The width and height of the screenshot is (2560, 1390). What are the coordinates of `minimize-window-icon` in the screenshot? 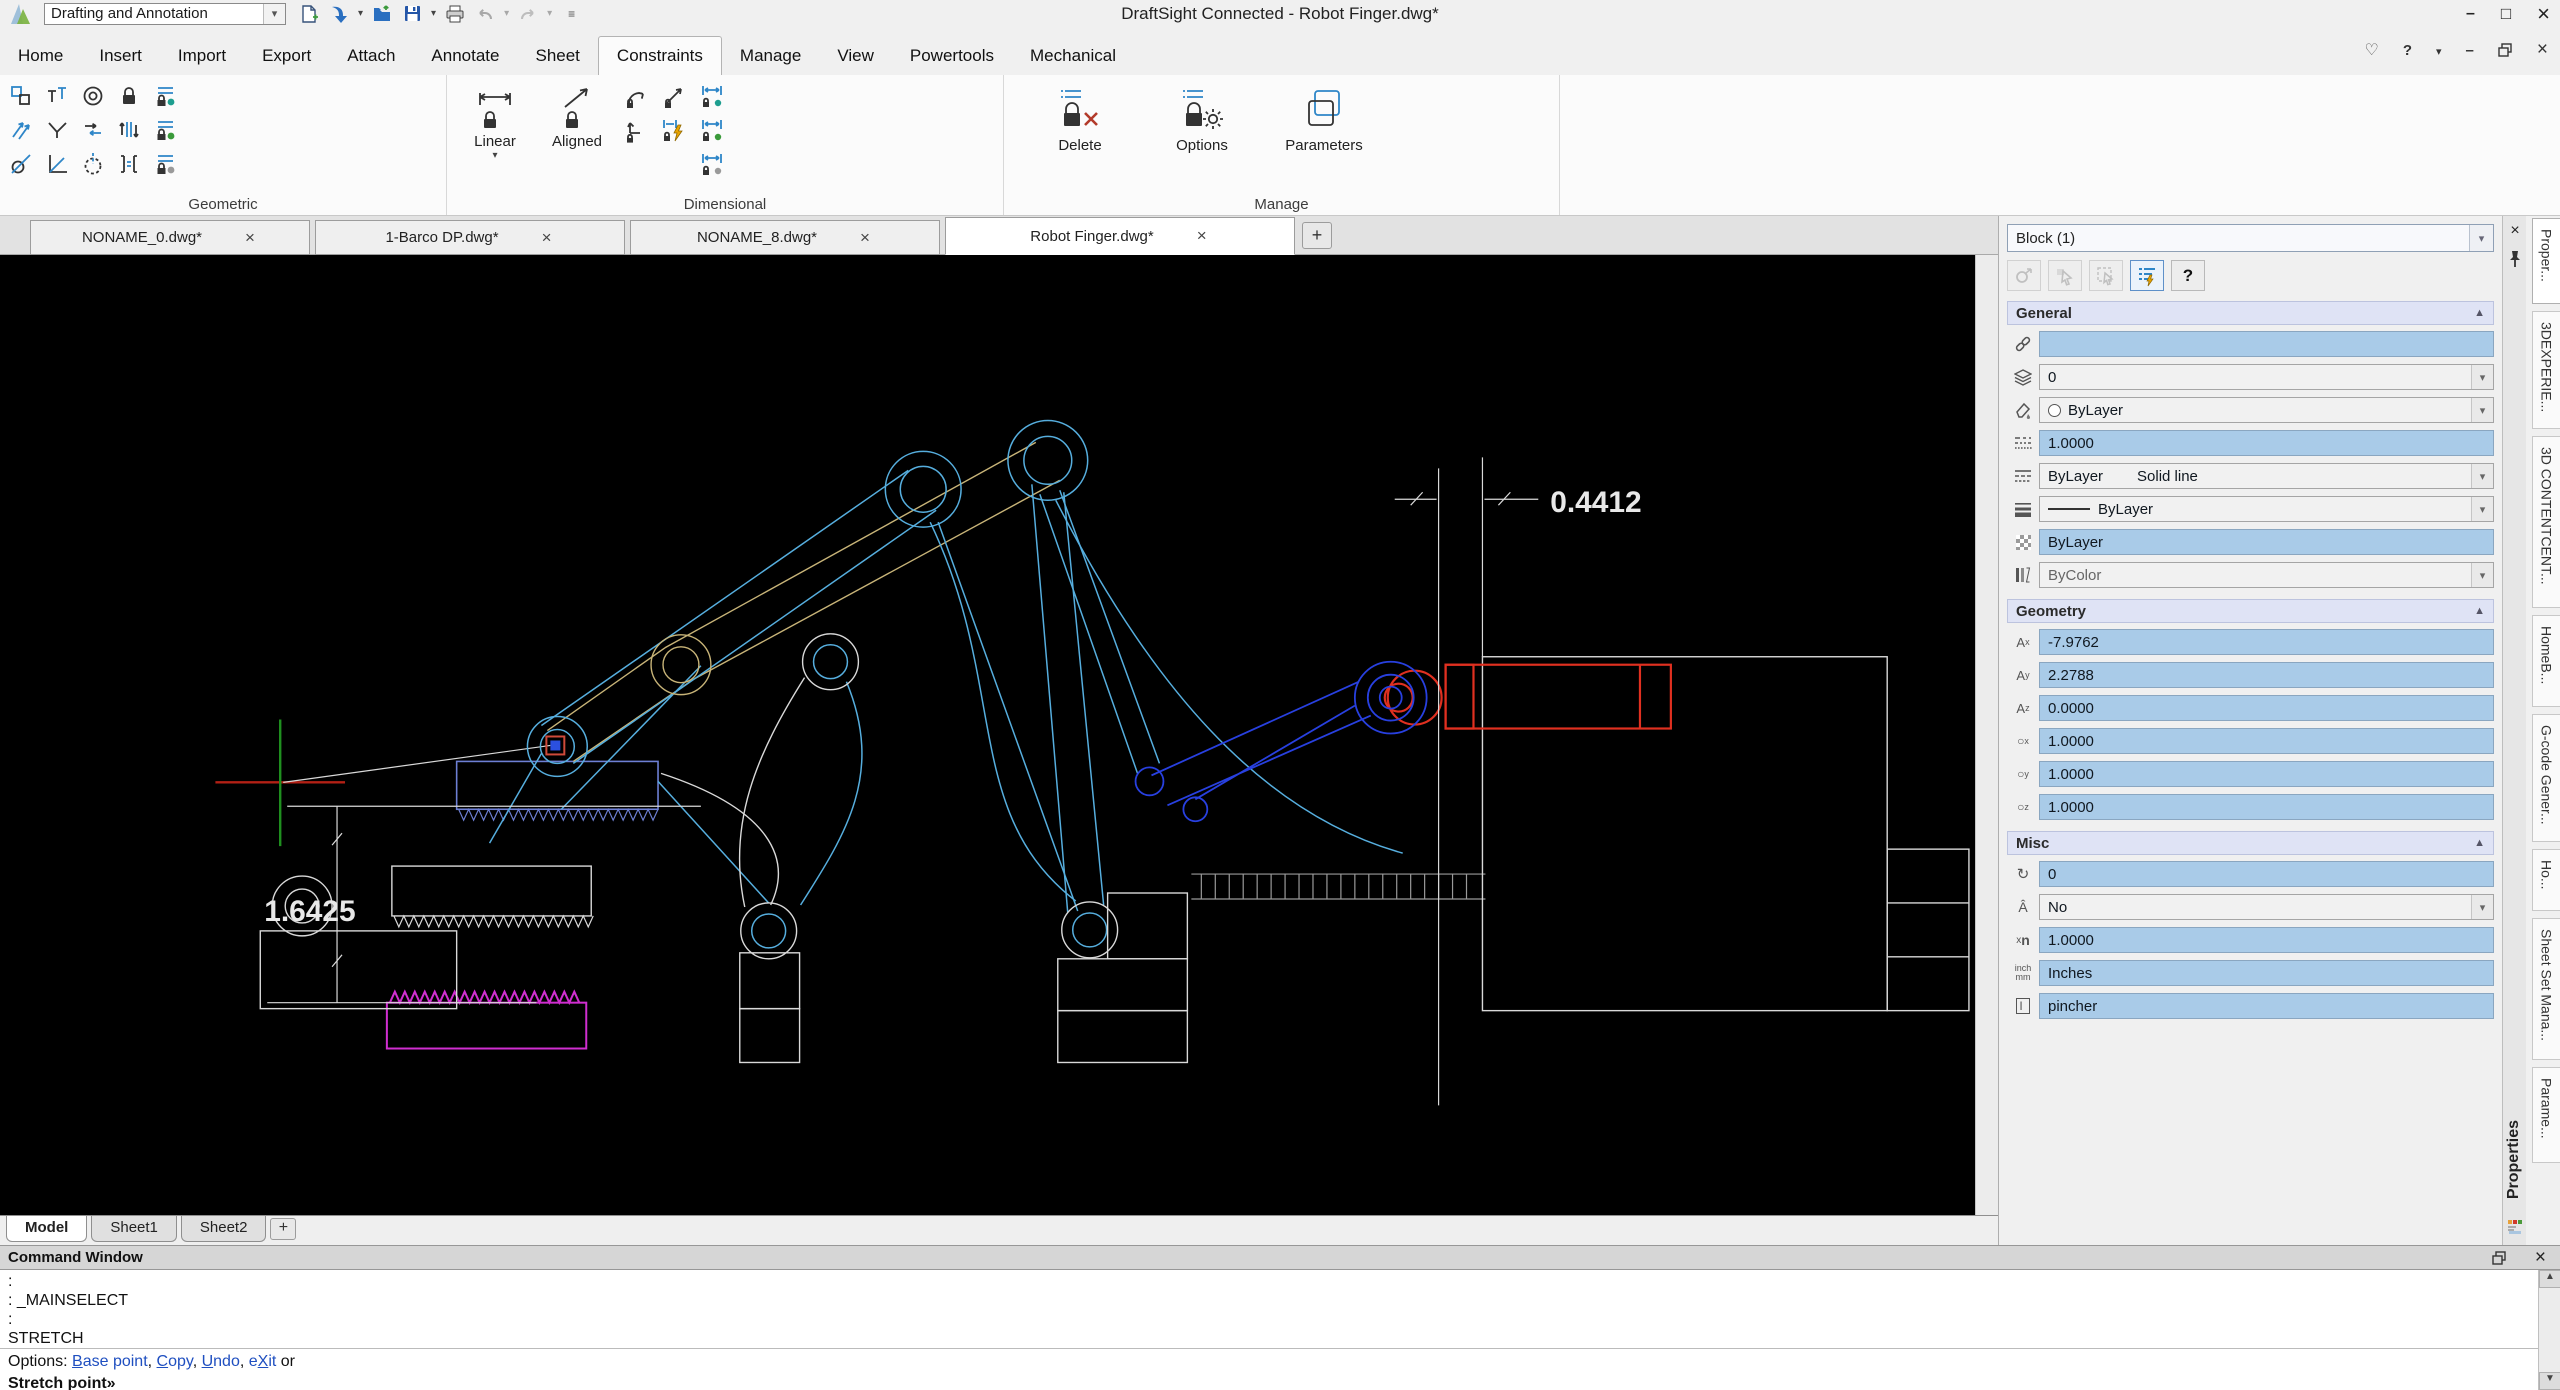 It's located at (2470, 14).